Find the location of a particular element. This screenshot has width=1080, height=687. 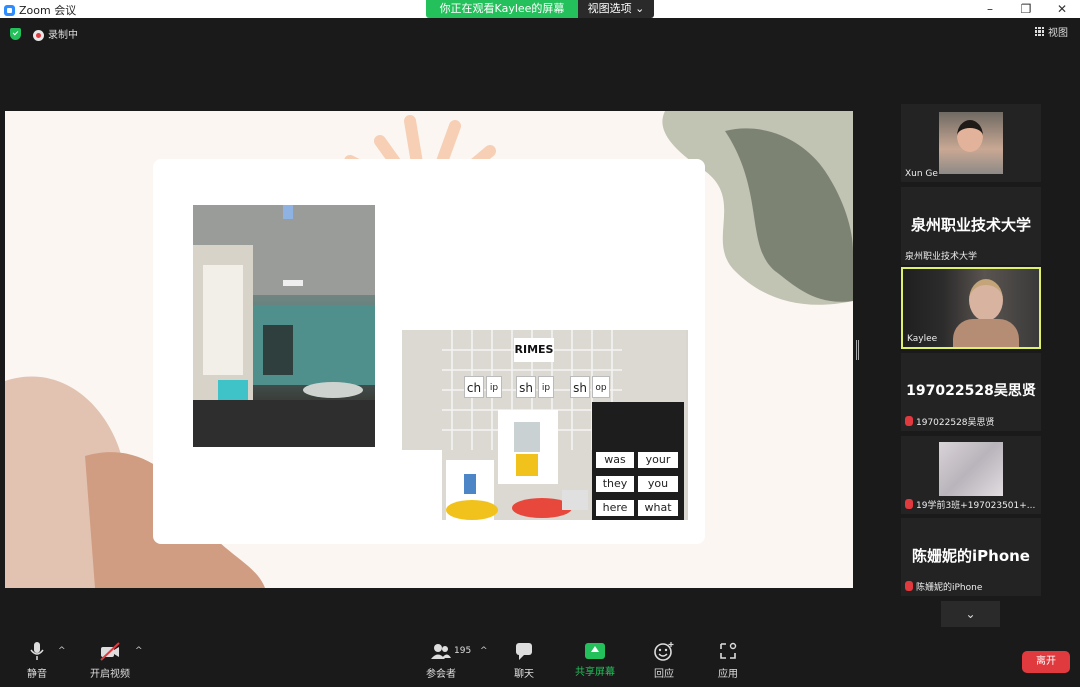

share-screen-button: 共享屏幕 is located at coordinates (595, 659).